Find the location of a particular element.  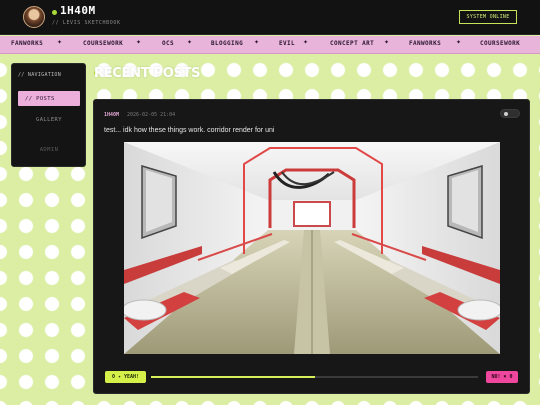

yeah-reaction-button: 0 ✦ YEAH! is located at coordinates (125, 377).